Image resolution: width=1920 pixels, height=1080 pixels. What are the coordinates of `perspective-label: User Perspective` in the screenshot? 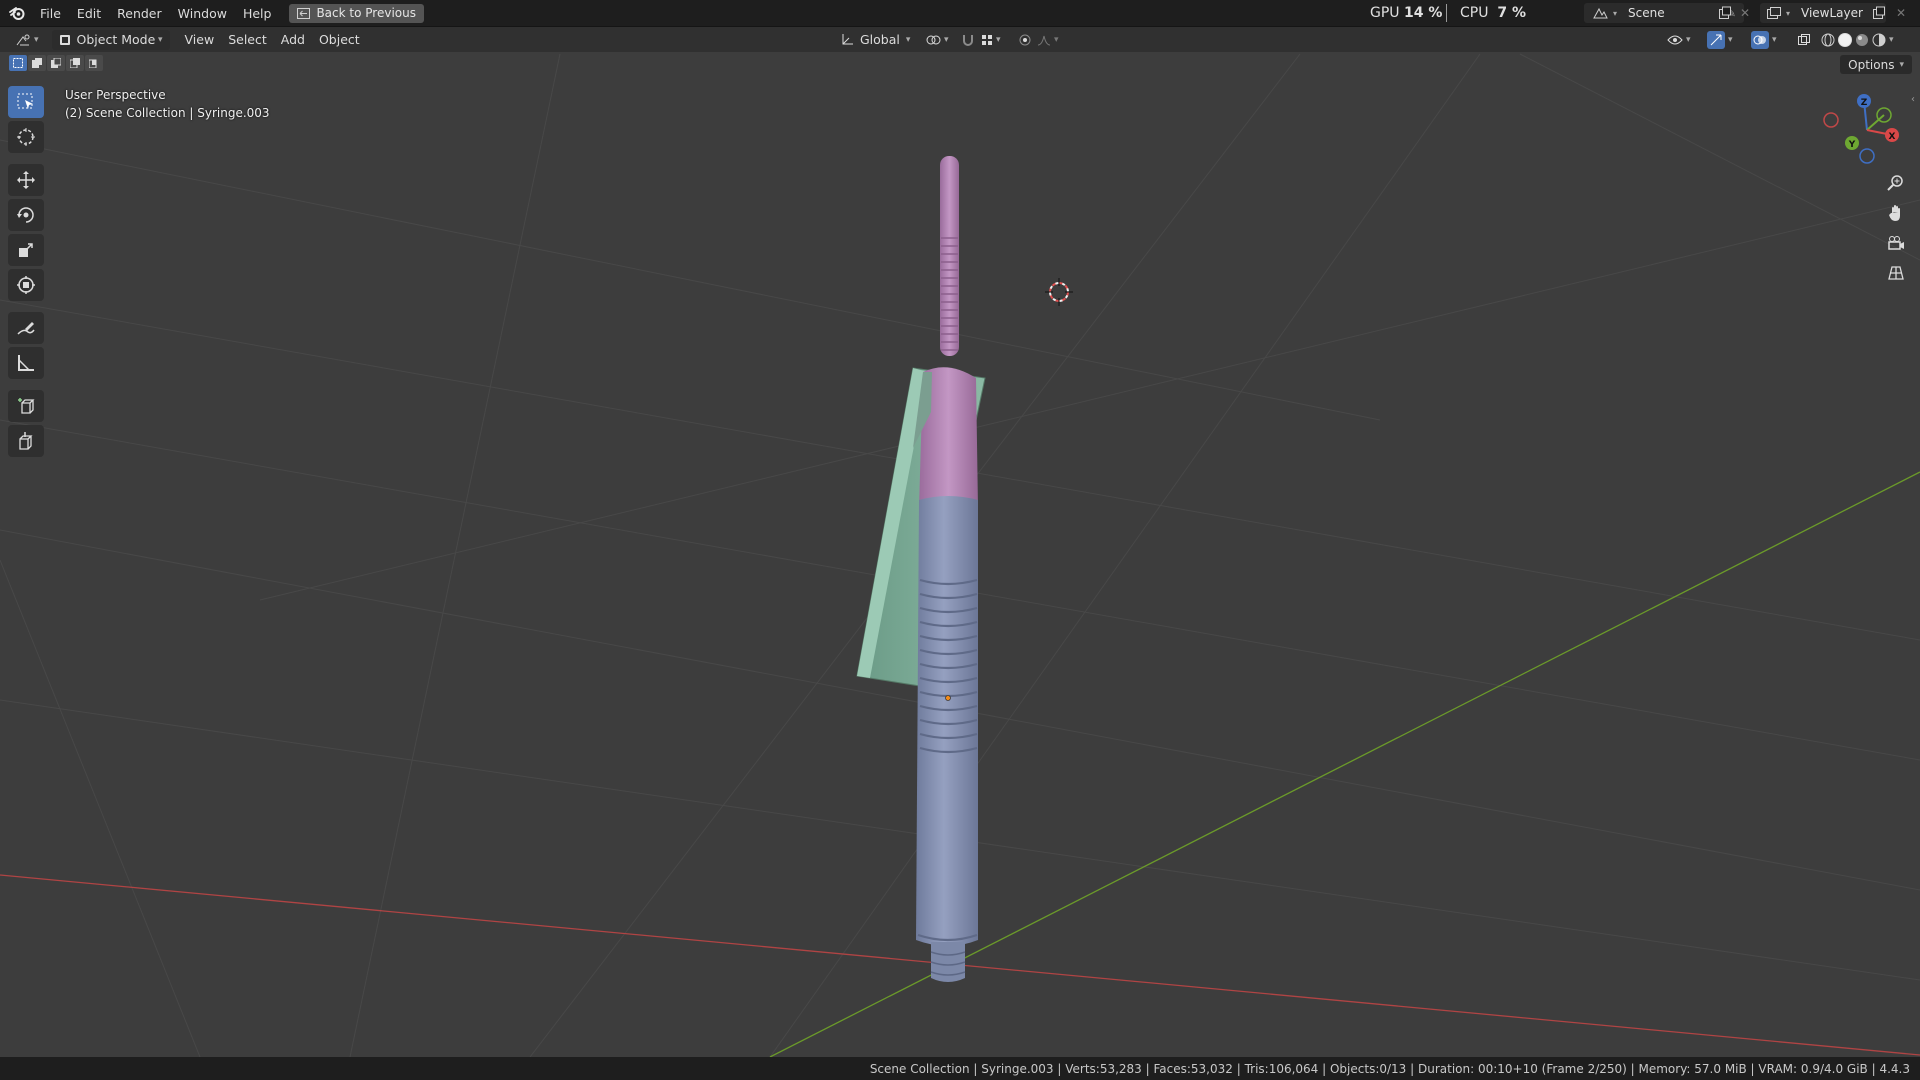 It's located at (115, 95).